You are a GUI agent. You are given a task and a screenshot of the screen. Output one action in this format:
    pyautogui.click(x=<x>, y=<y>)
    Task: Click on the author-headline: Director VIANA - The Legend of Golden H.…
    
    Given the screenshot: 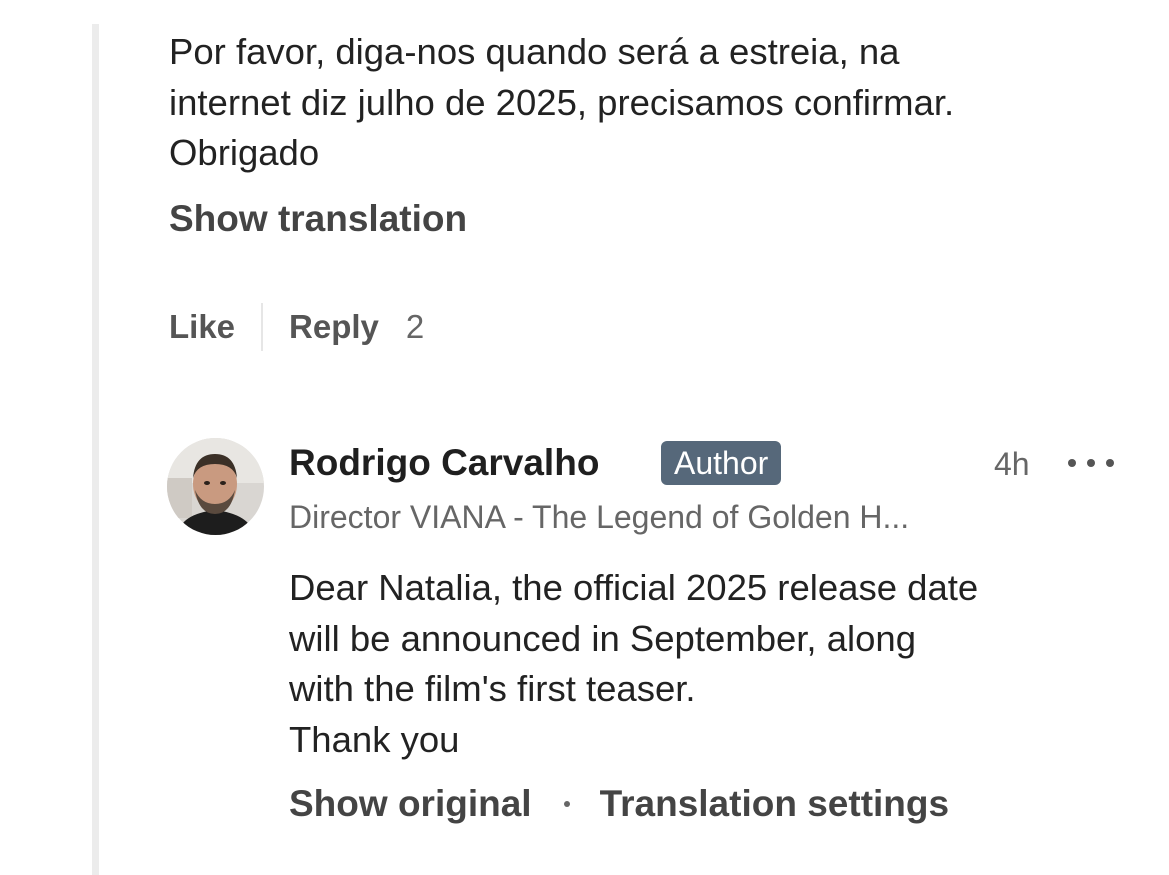 What is the action you would take?
    pyautogui.click(x=599, y=517)
    